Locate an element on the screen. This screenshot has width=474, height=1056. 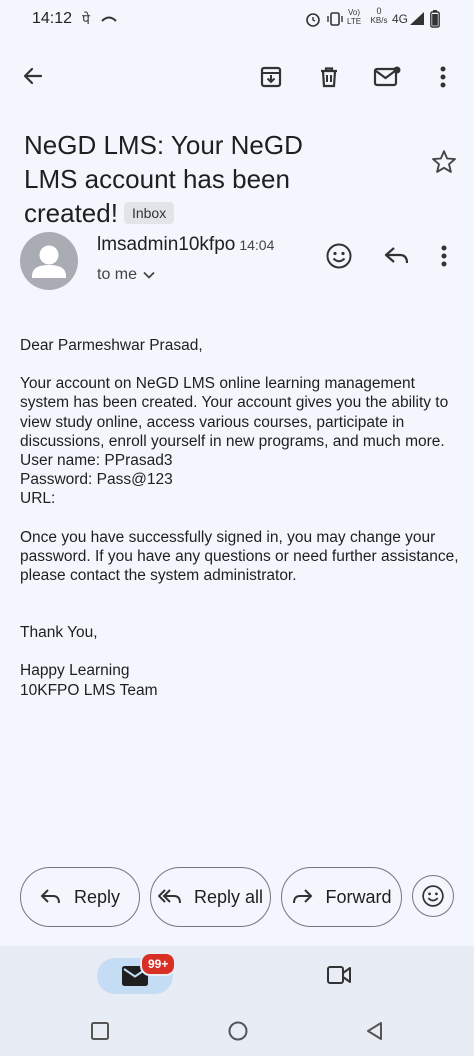
status-bar: 14:12 पे Vo) LTE 0 KB/s 4G is located at coordinates (237, 20).